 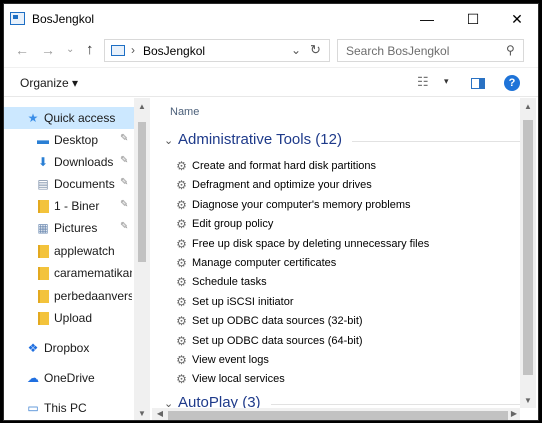 What do you see at coordinates (69, 184) in the screenshot?
I see `sidebar-item-documents: ▤ Documents ✎` at bounding box center [69, 184].